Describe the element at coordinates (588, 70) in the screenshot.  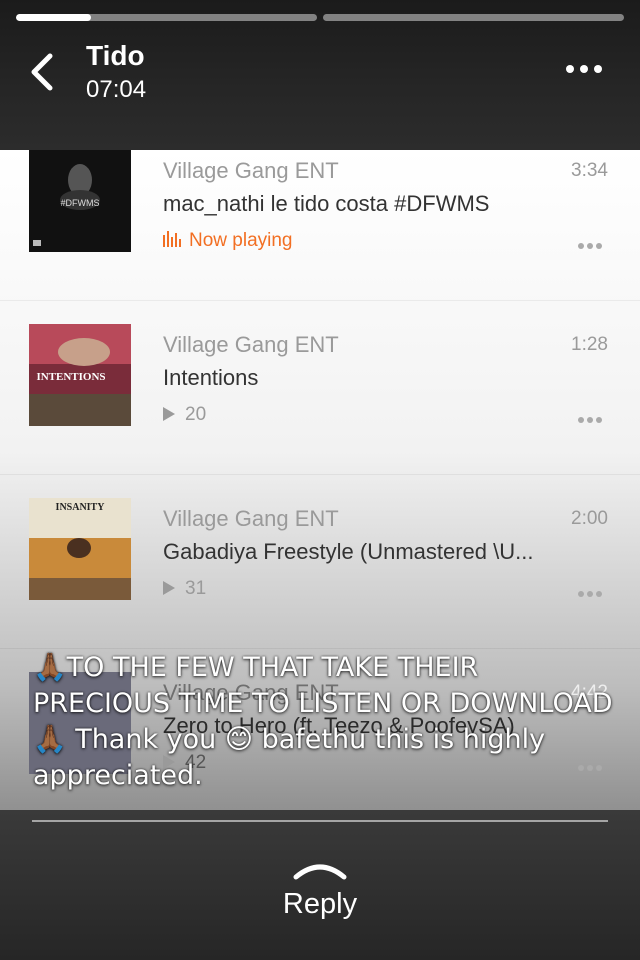
I see `more-options-button` at that location.